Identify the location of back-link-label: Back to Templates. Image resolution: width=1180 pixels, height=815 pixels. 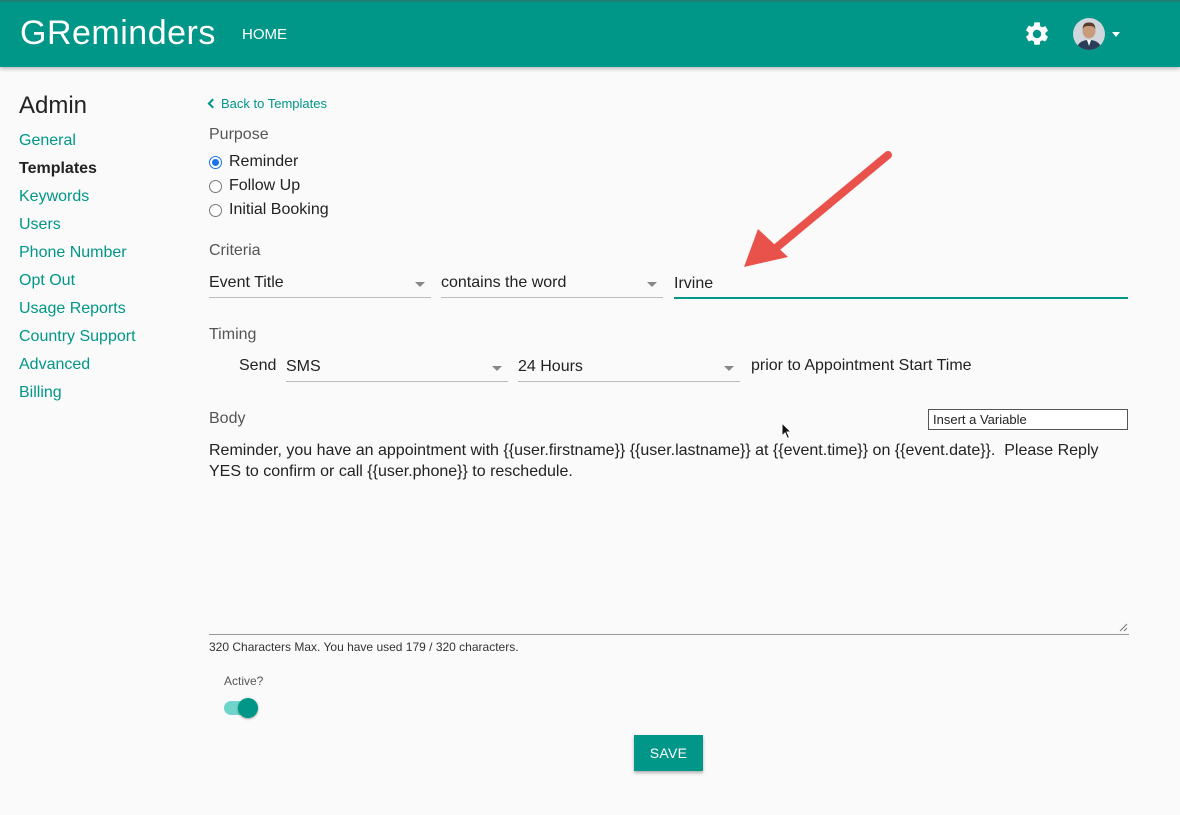
(274, 103).